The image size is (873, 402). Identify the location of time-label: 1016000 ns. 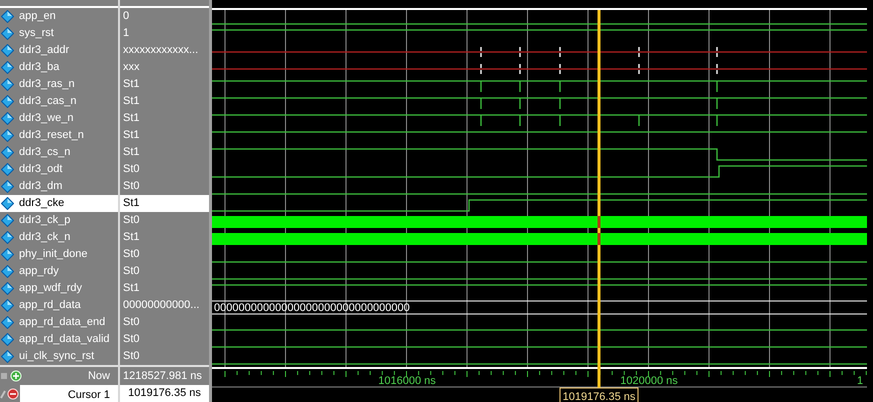
(407, 381).